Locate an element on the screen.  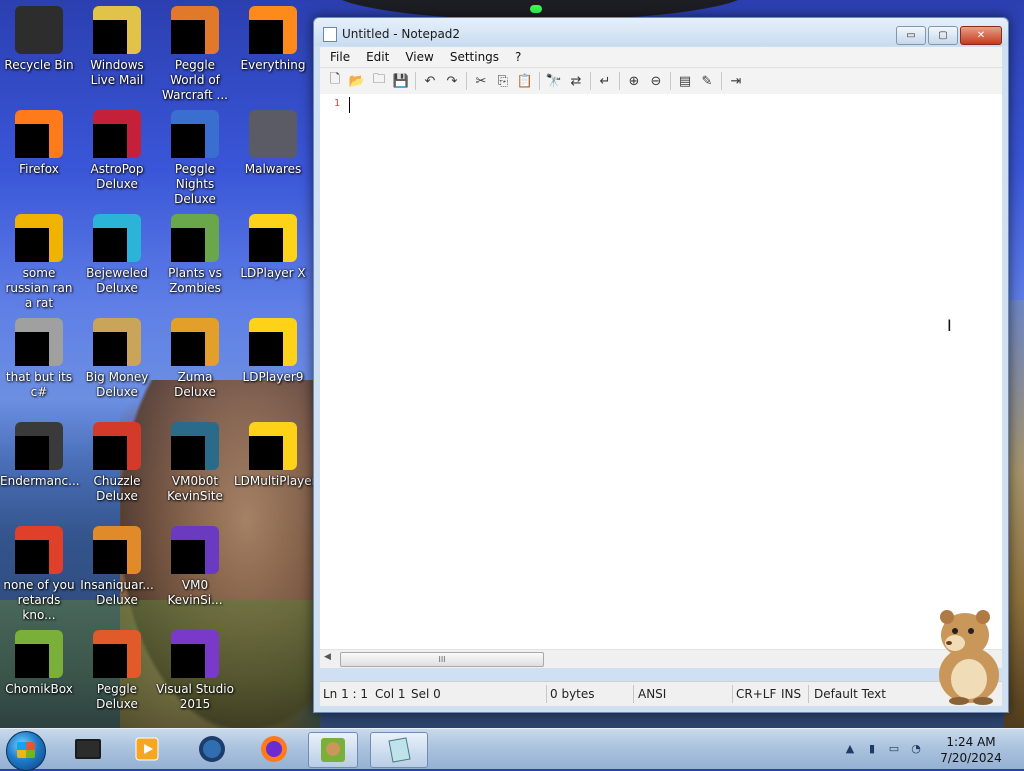
word-wrap-icon: ↵ is located at coordinates (605, 81).